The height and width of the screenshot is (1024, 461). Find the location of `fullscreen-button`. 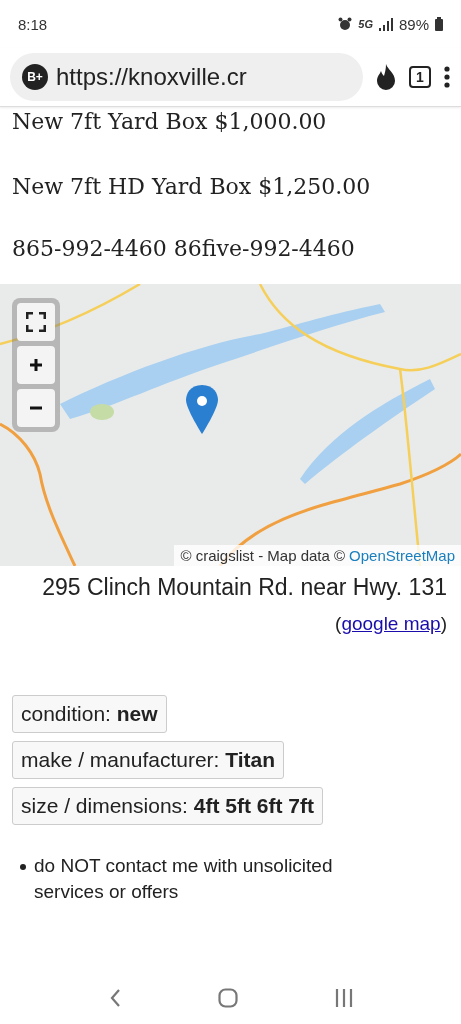

fullscreen-button is located at coordinates (36, 322).